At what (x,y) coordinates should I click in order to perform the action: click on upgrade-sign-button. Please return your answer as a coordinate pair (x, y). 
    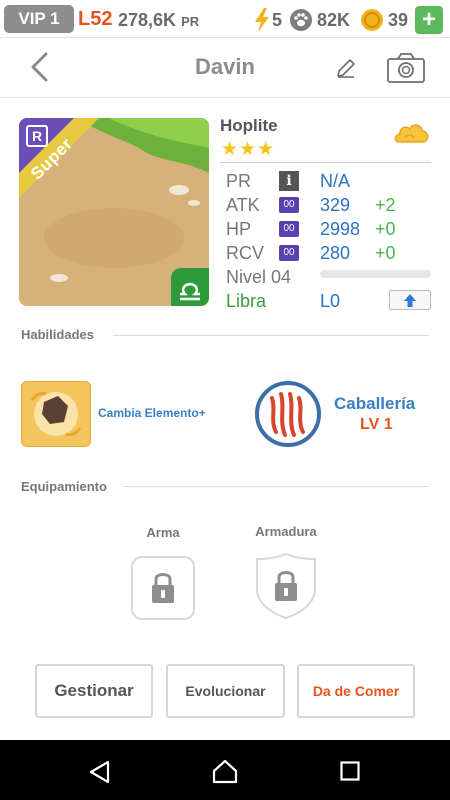
    Looking at the image, I should click on (410, 300).